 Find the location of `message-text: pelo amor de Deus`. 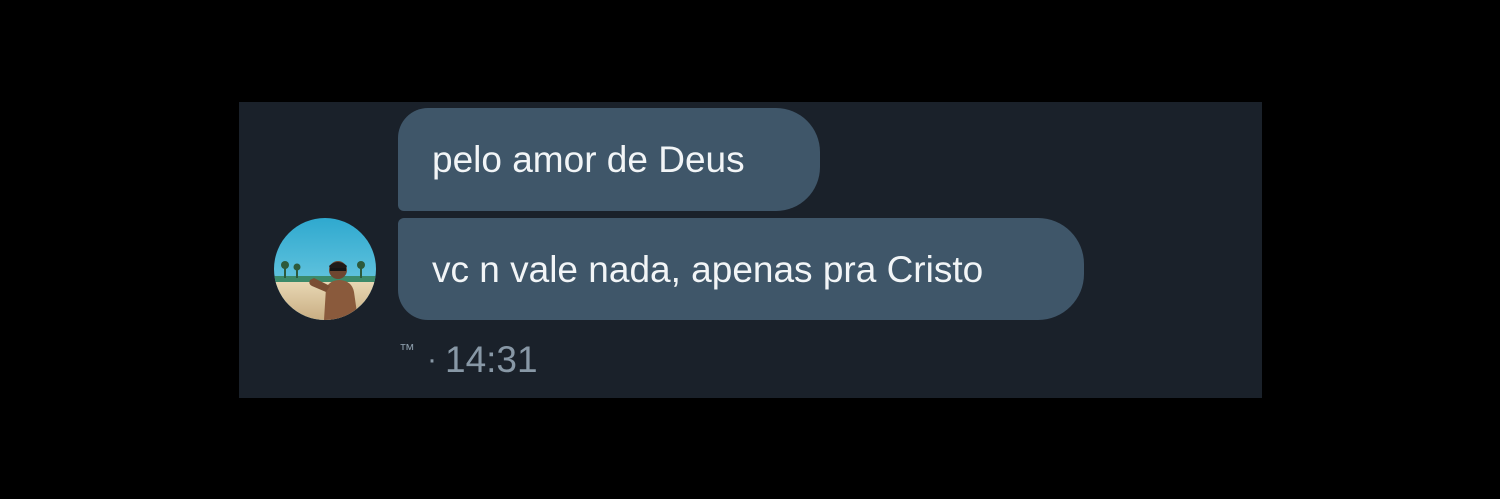

message-text: pelo amor de Deus is located at coordinates (588, 159).